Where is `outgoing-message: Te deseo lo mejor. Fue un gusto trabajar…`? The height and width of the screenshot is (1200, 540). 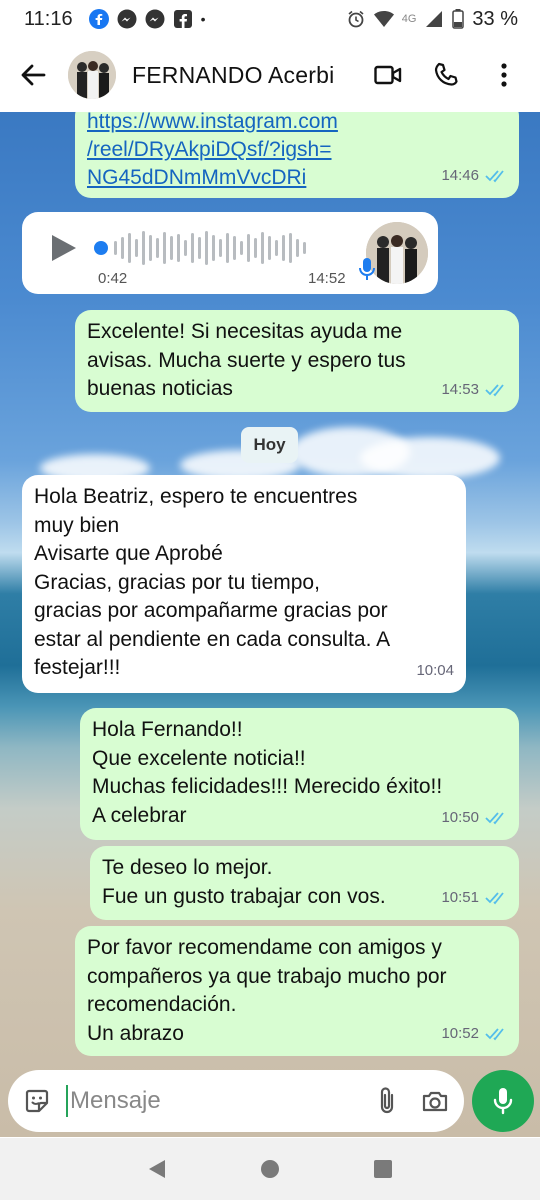 outgoing-message: Te deseo lo mejor. Fue un gusto trabajar… is located at coordinates (304, 883).